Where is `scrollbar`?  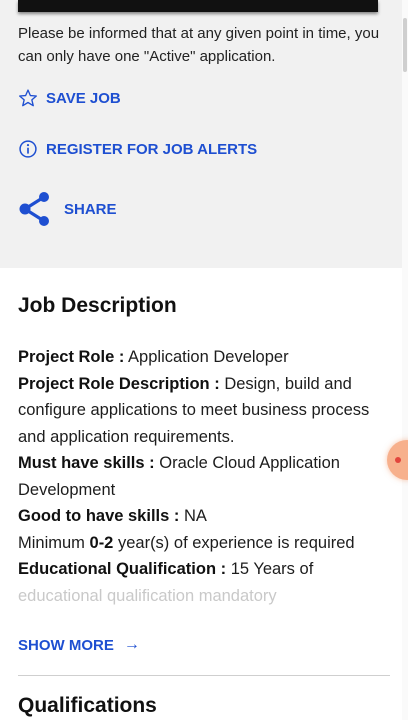 scrollbar is located at coordinates (405, 360).